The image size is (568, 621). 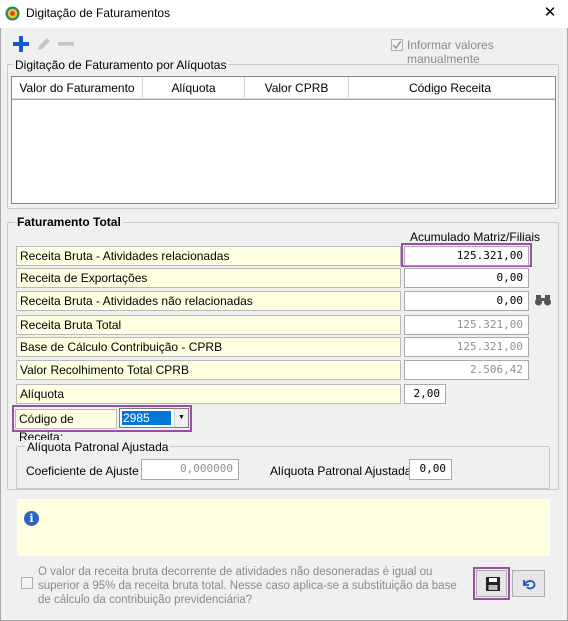 I want to click on checkmark-icon, so click(x=397, y=45).